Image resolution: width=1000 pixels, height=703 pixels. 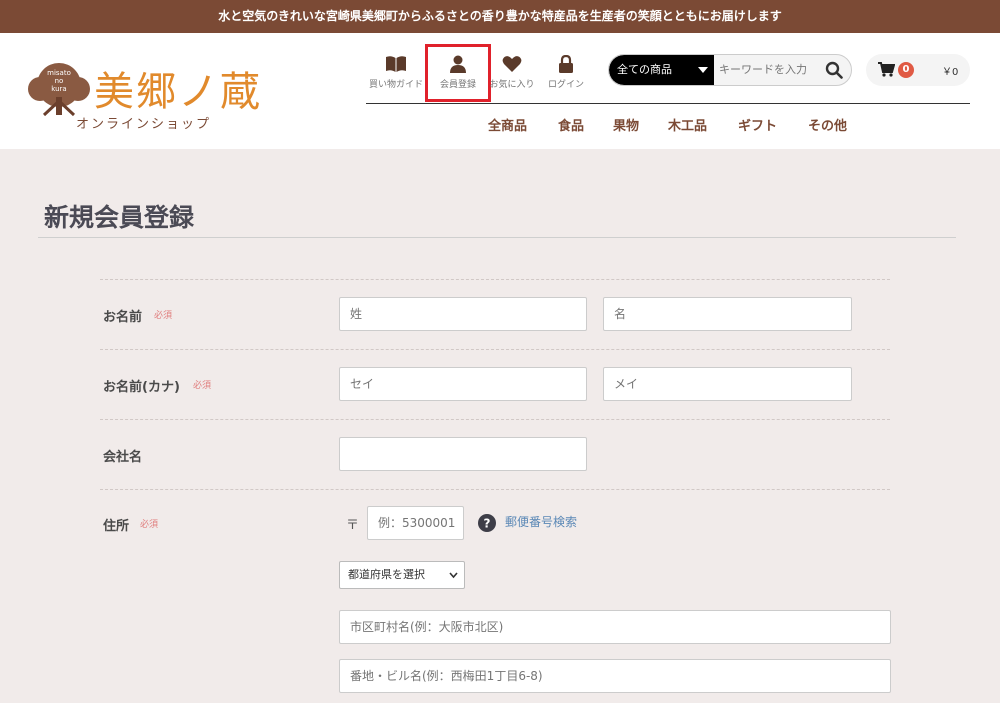 I want to click on header-divider, so click(x=668, y=103).